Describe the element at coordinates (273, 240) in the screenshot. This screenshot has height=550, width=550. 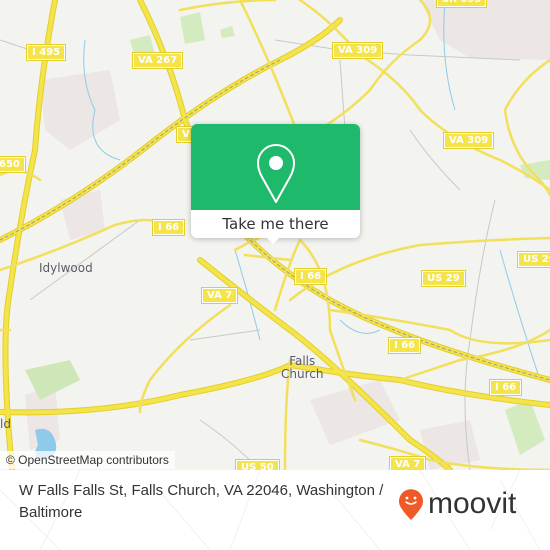
I see `popup-pointer` at that location.